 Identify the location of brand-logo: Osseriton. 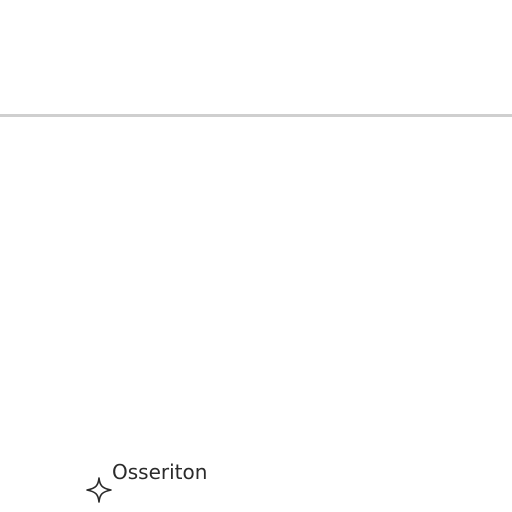
(156, 483).